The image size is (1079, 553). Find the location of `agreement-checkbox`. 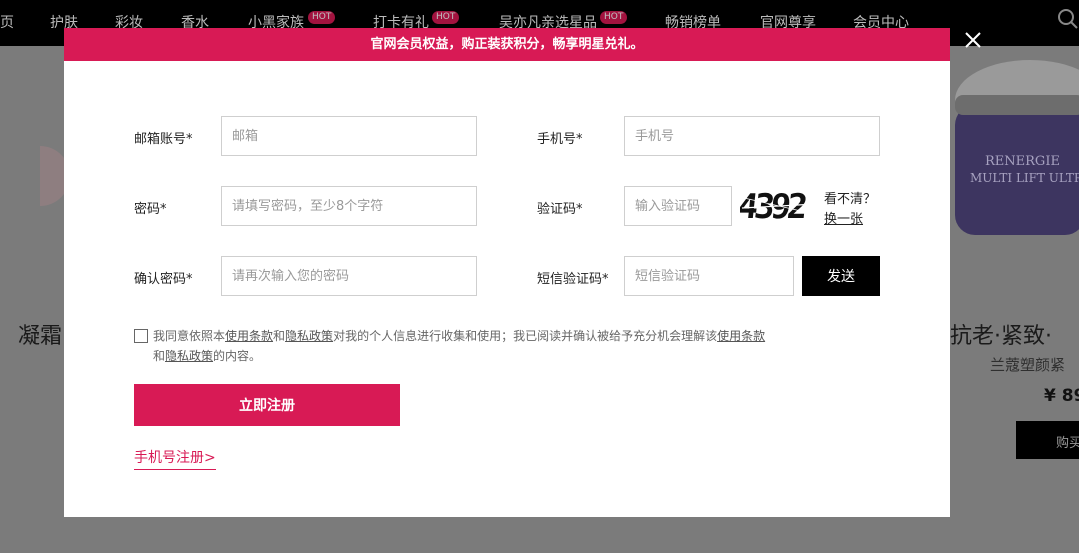

agreement-checkbox is located at coordinates (141, 336).